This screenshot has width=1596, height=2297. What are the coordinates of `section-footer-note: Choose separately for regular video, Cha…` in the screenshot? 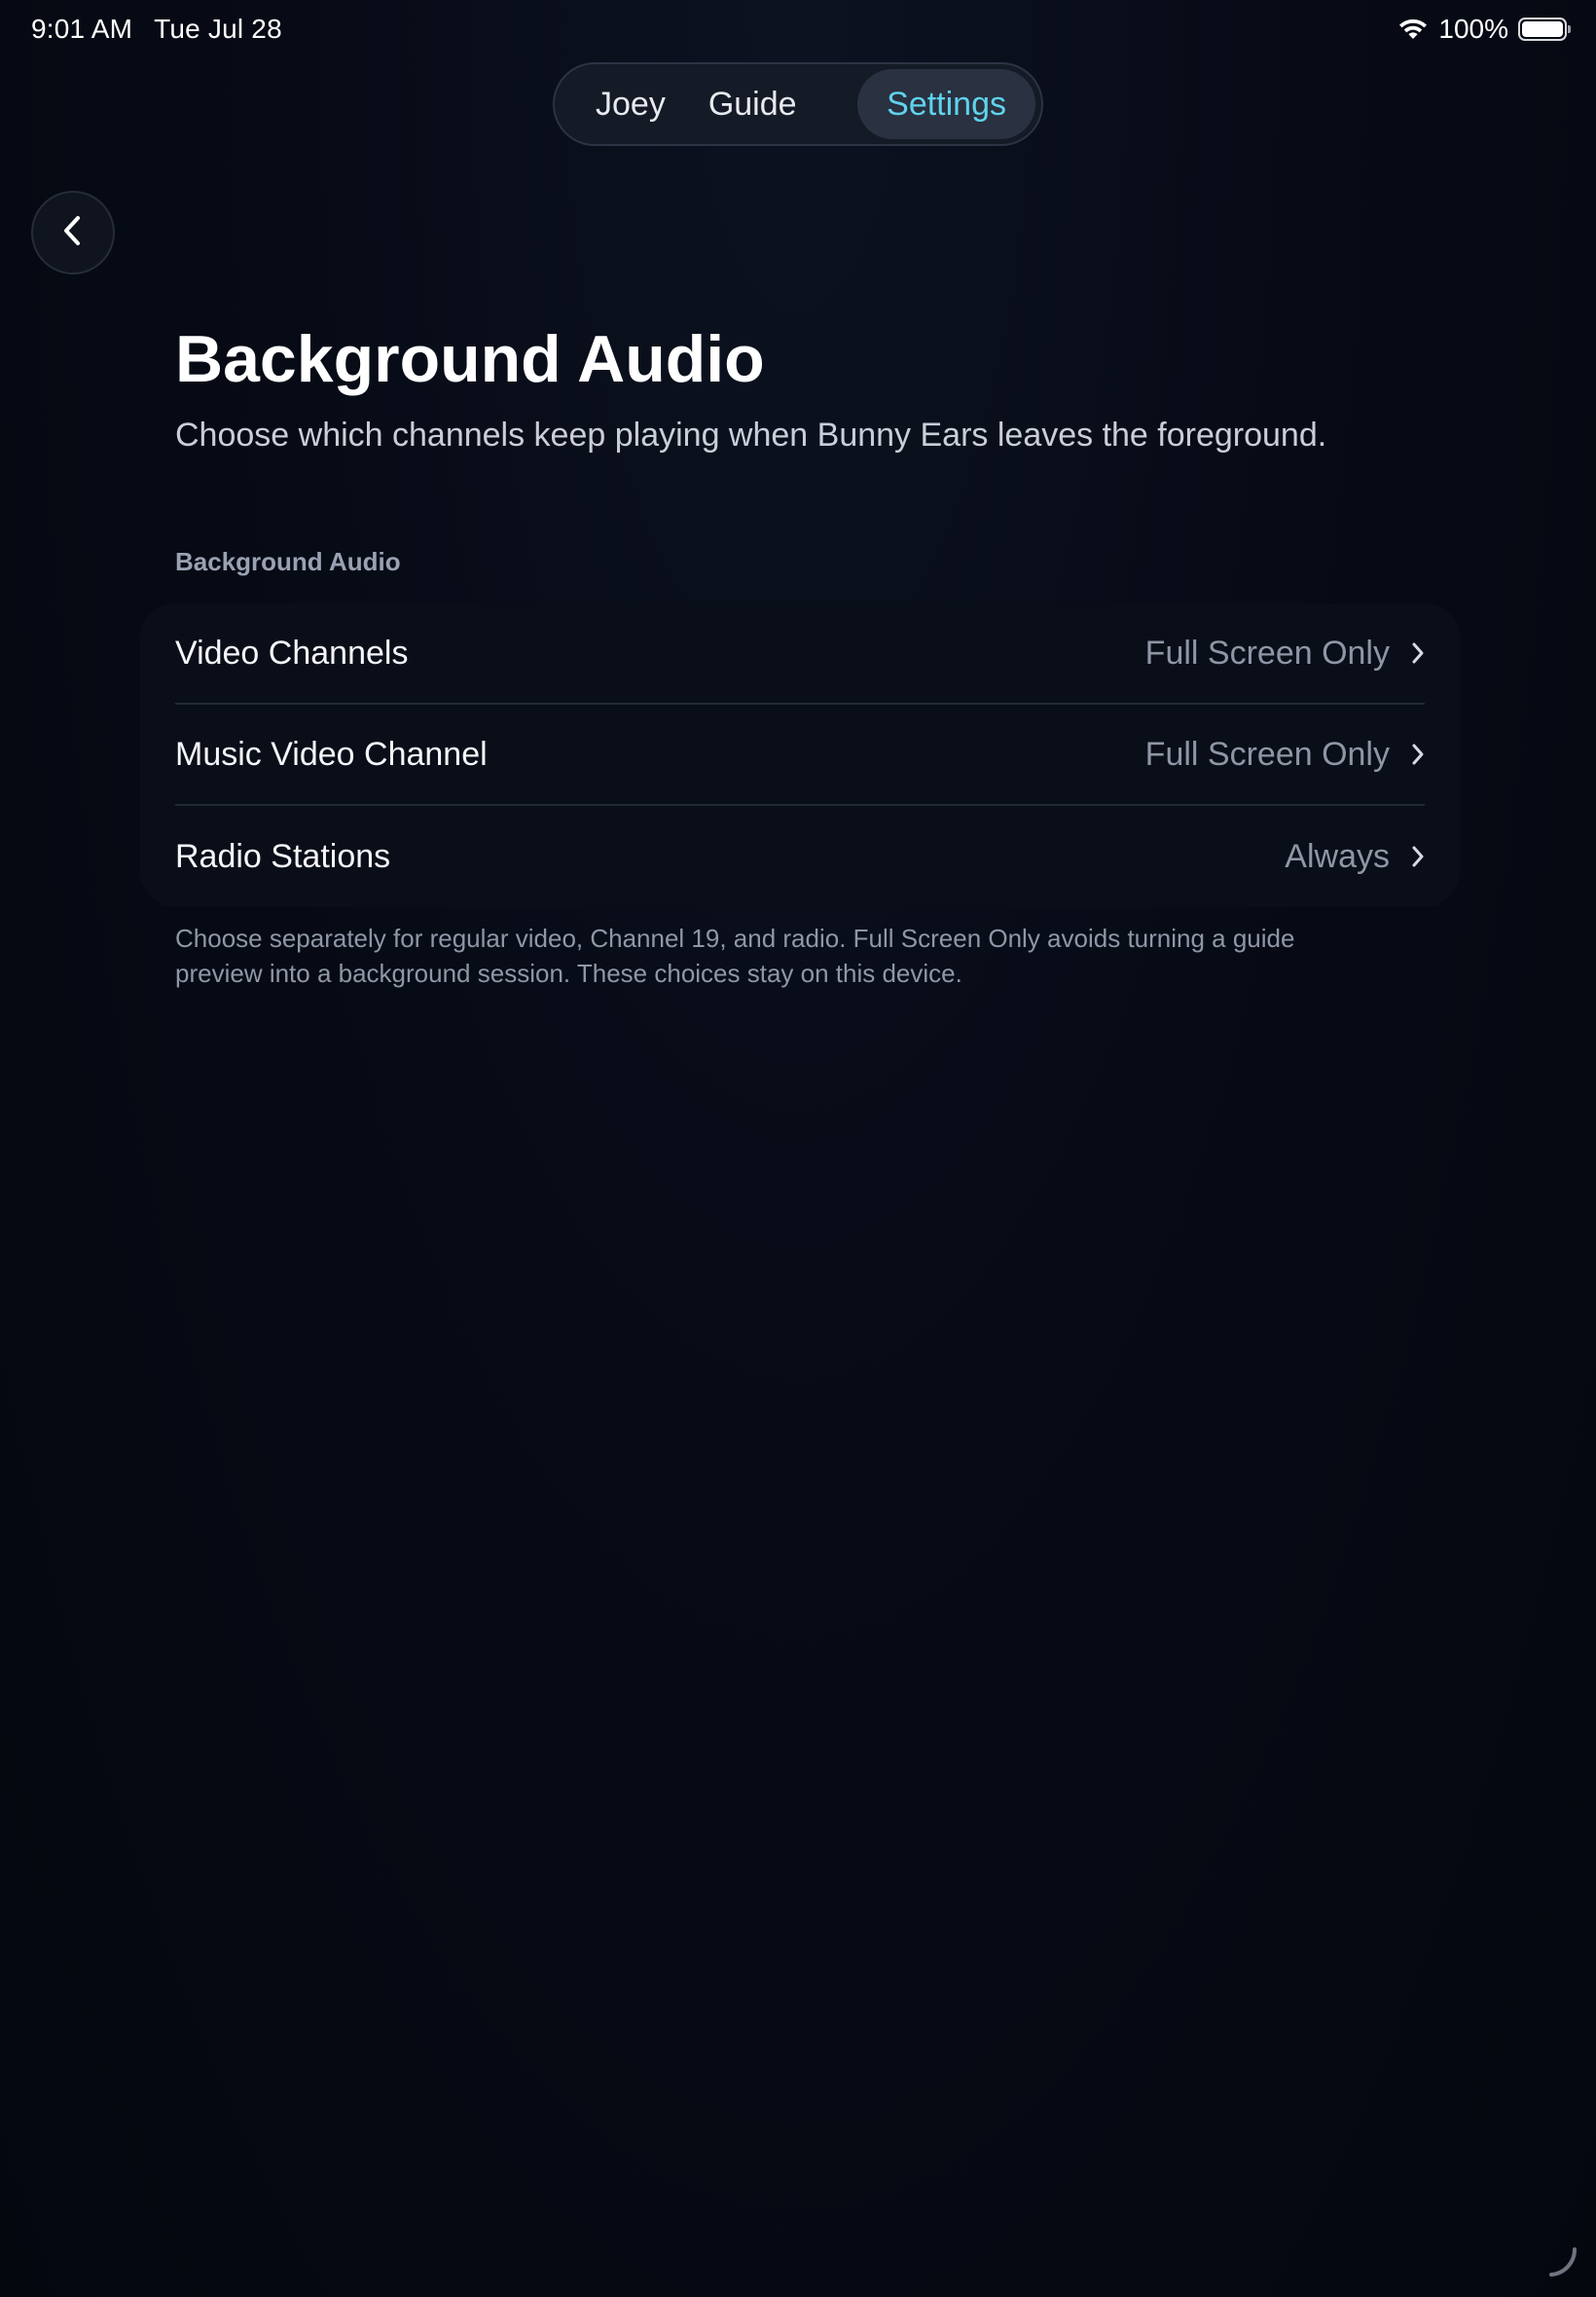 It's located at (735, 956).